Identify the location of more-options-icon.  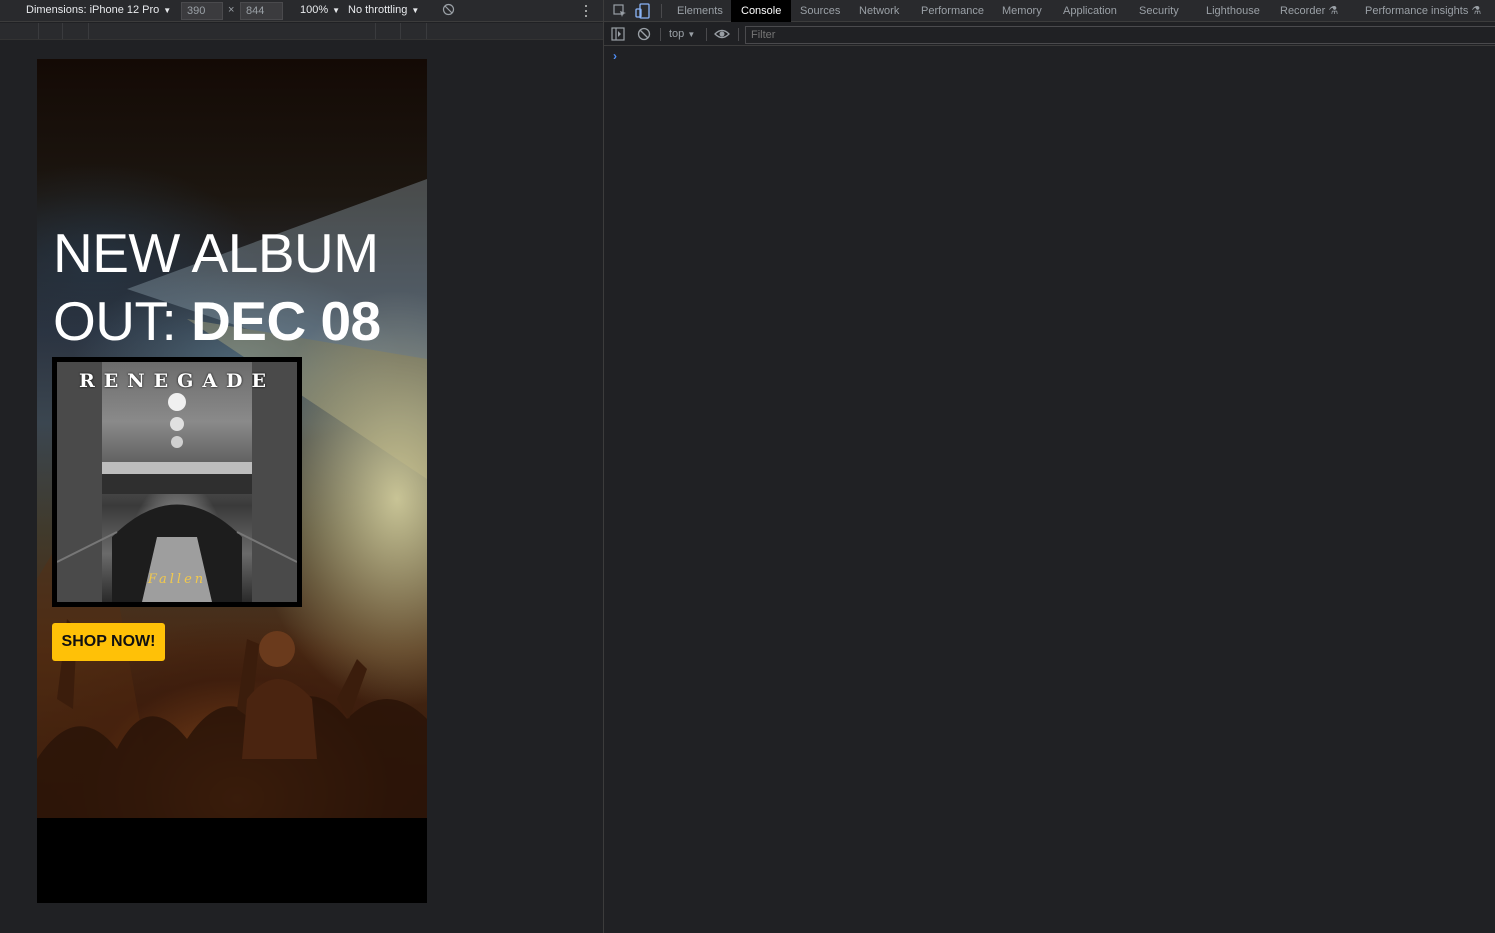
(586, 11).